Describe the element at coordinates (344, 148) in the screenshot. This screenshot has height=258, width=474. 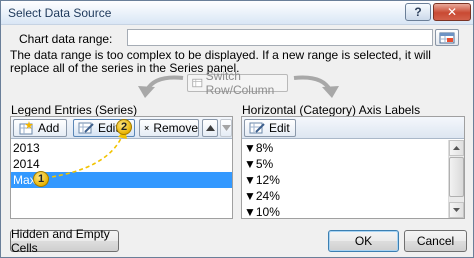
I see `axis-label-item: ▼8%` at that location.